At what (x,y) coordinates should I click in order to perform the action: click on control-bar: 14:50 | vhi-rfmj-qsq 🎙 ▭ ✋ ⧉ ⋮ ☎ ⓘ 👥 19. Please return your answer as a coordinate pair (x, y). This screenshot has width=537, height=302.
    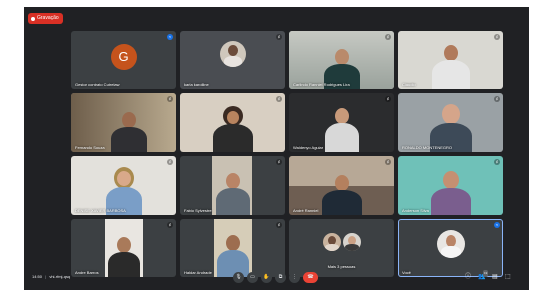
    Looking at the image, I should click on (276, 277).